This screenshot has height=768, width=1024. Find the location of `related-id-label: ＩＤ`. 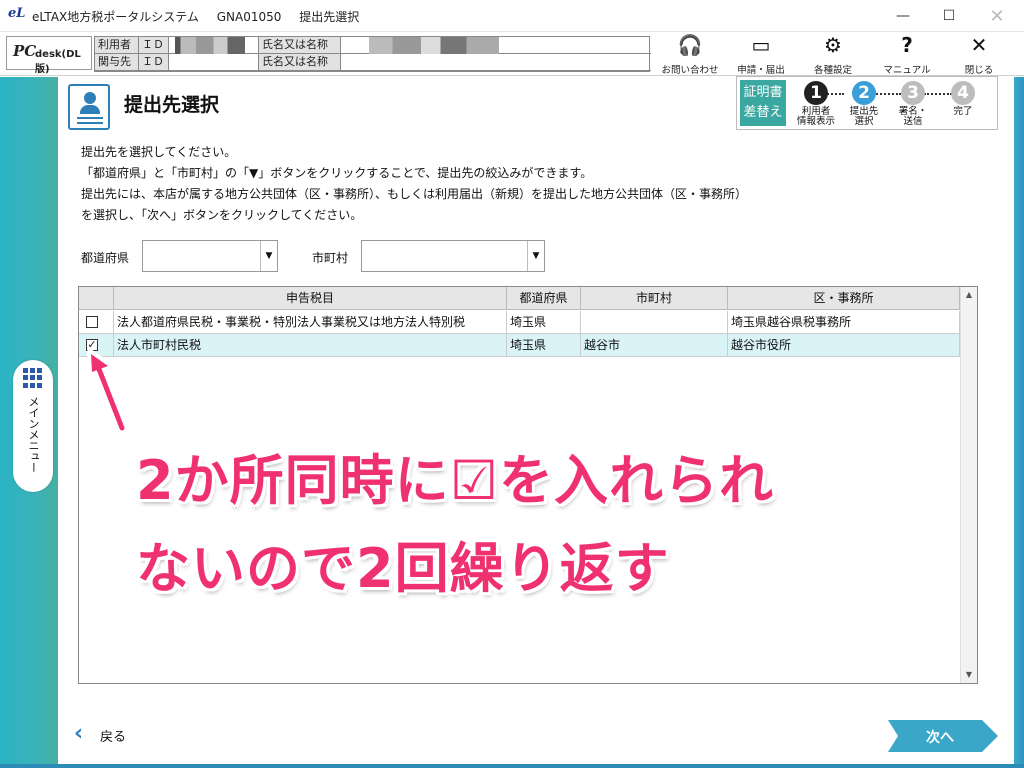

related-id-label: ＩＤ is located at coordinates (154, 62).